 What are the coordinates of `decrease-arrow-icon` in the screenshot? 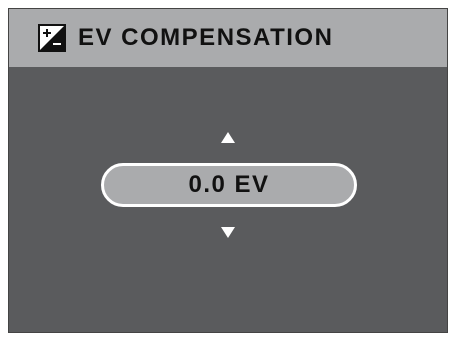 It's located at (228, 232).